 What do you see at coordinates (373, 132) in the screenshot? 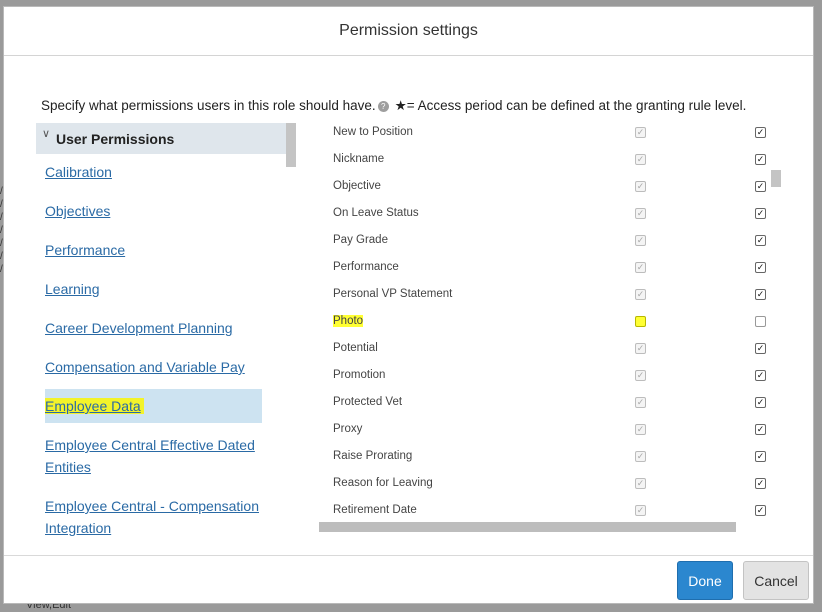
I see `permission-field-label: New to Position` at bounding box center [373, 132].